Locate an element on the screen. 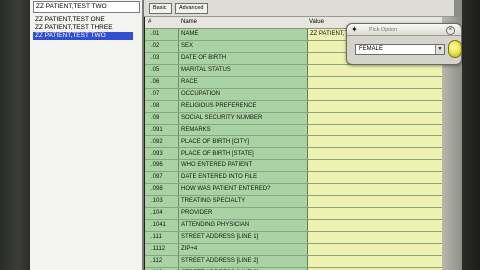  field-name-cell: OCCUPATION is located at coordinates (201, 93).